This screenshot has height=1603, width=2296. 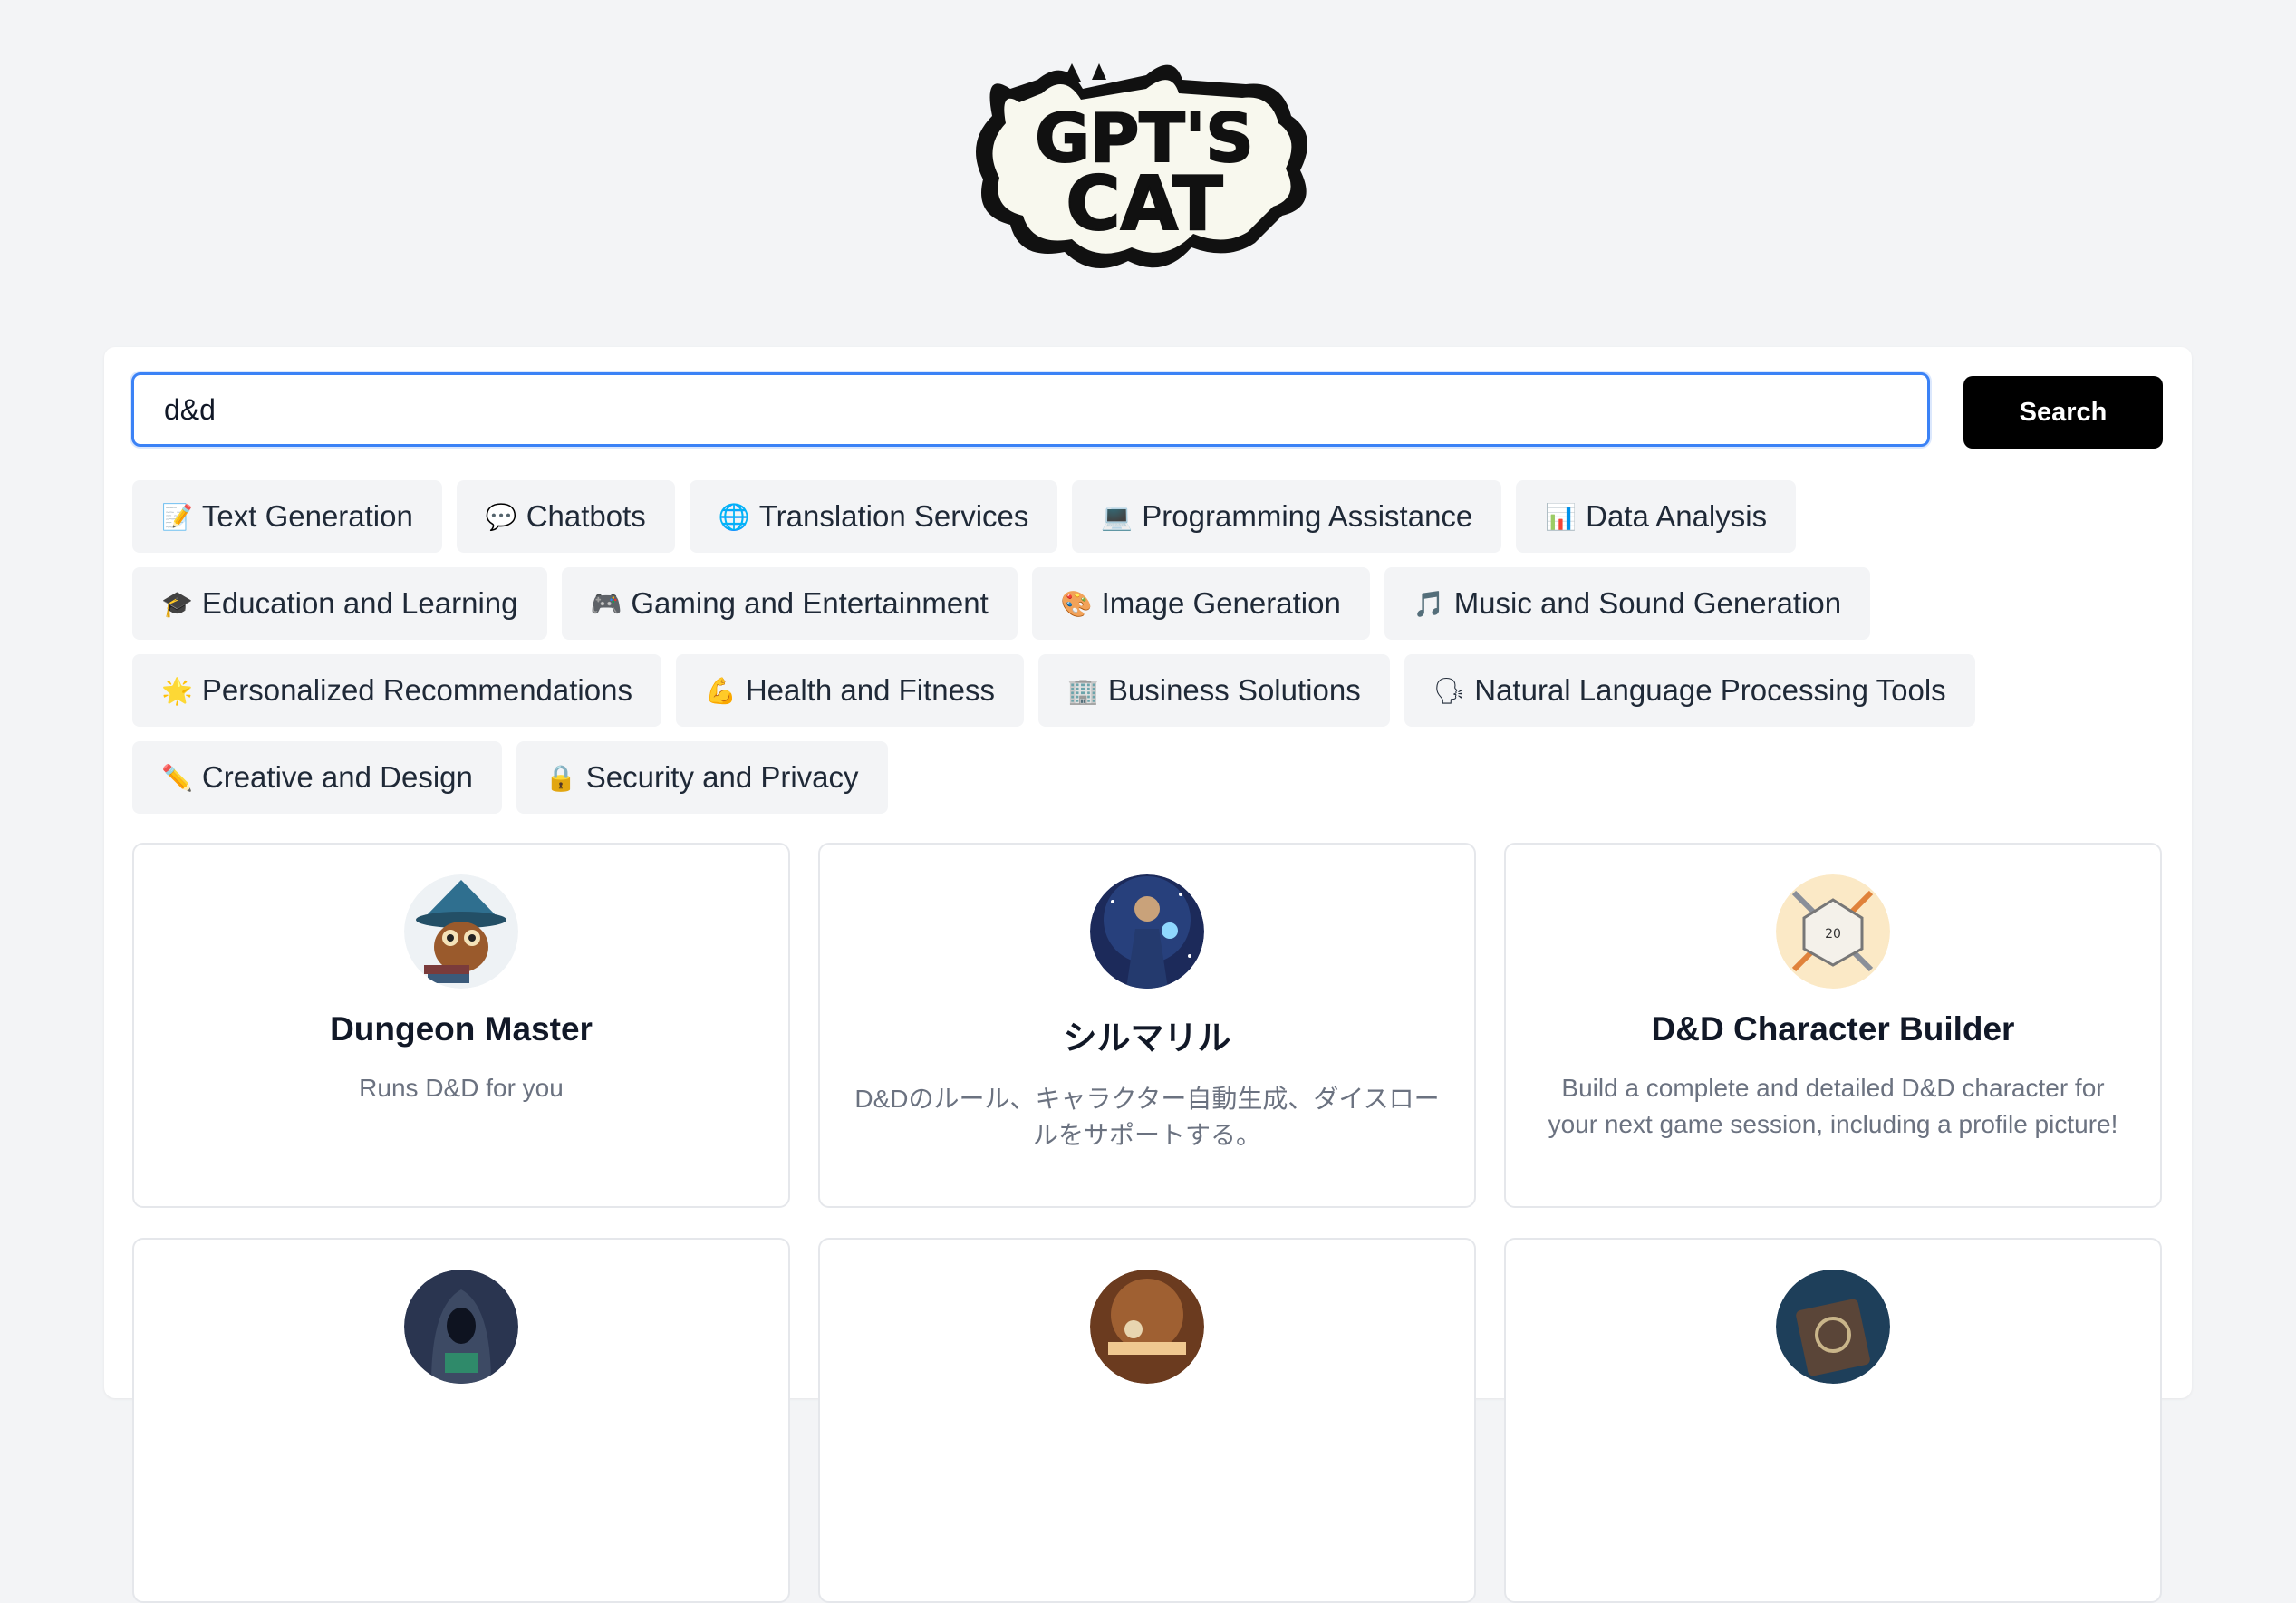 I want to click on chip-chatbots: 💬 Chatbots, so click(x=565, y=516).